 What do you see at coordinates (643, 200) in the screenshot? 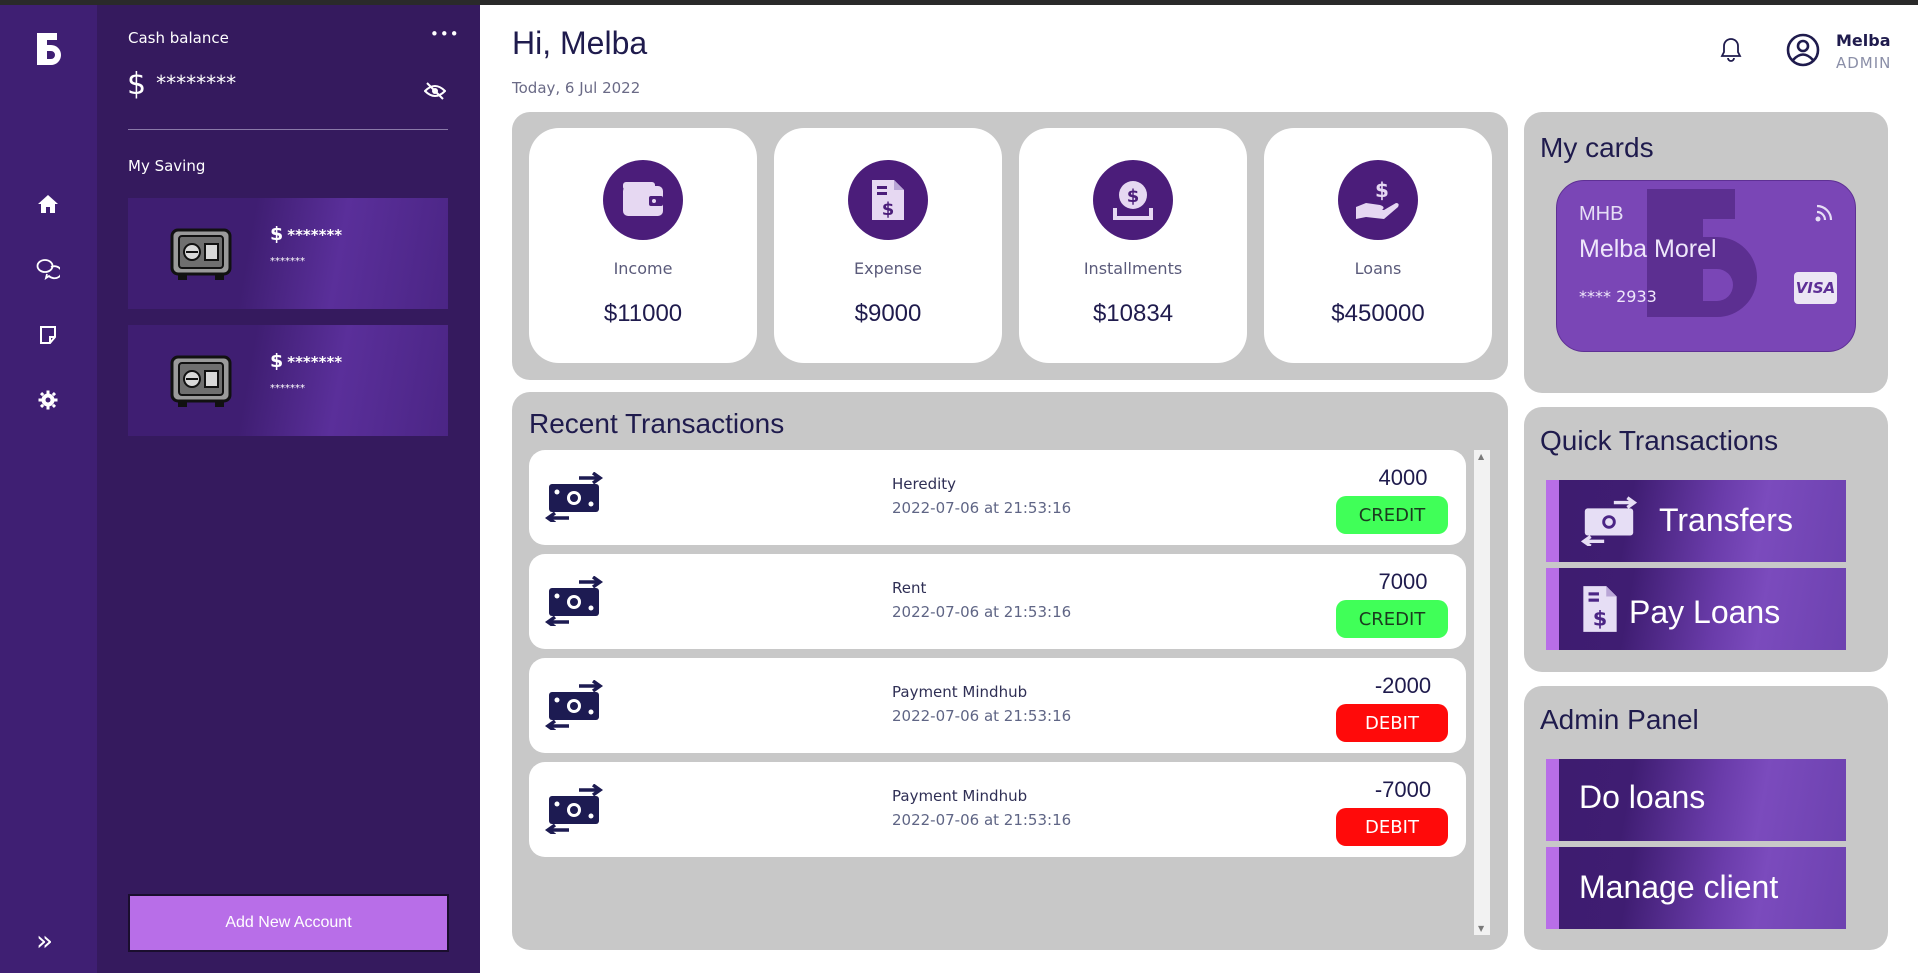
I see `wallet-icon` at bounding box center [643, 200].